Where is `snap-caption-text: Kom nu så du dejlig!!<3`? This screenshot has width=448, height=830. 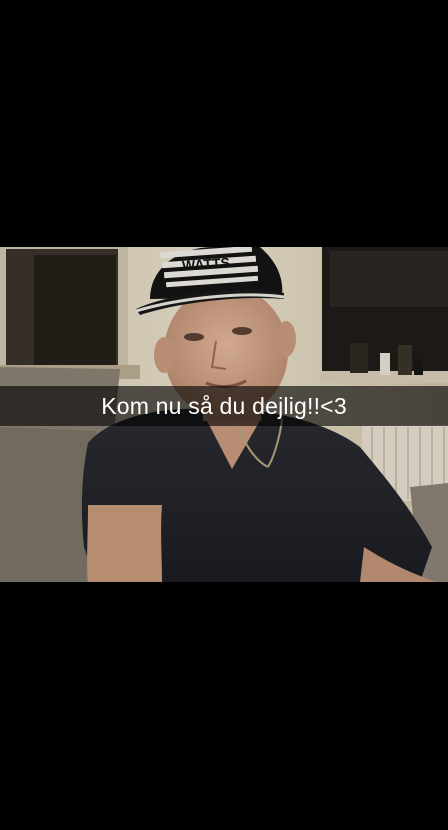 snap-caption-text: Kom nu så du dejlig!!<3 is located at coordinates (224, 405).